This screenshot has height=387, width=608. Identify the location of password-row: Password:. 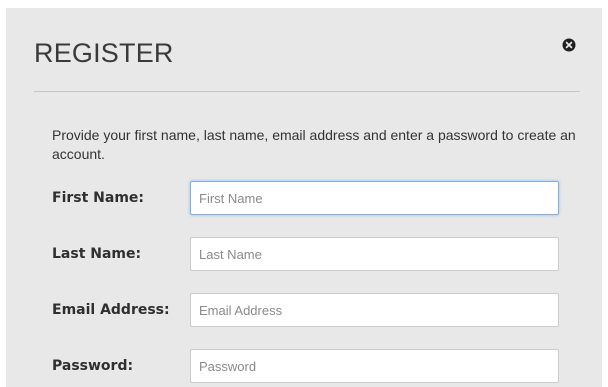
(308, 366).